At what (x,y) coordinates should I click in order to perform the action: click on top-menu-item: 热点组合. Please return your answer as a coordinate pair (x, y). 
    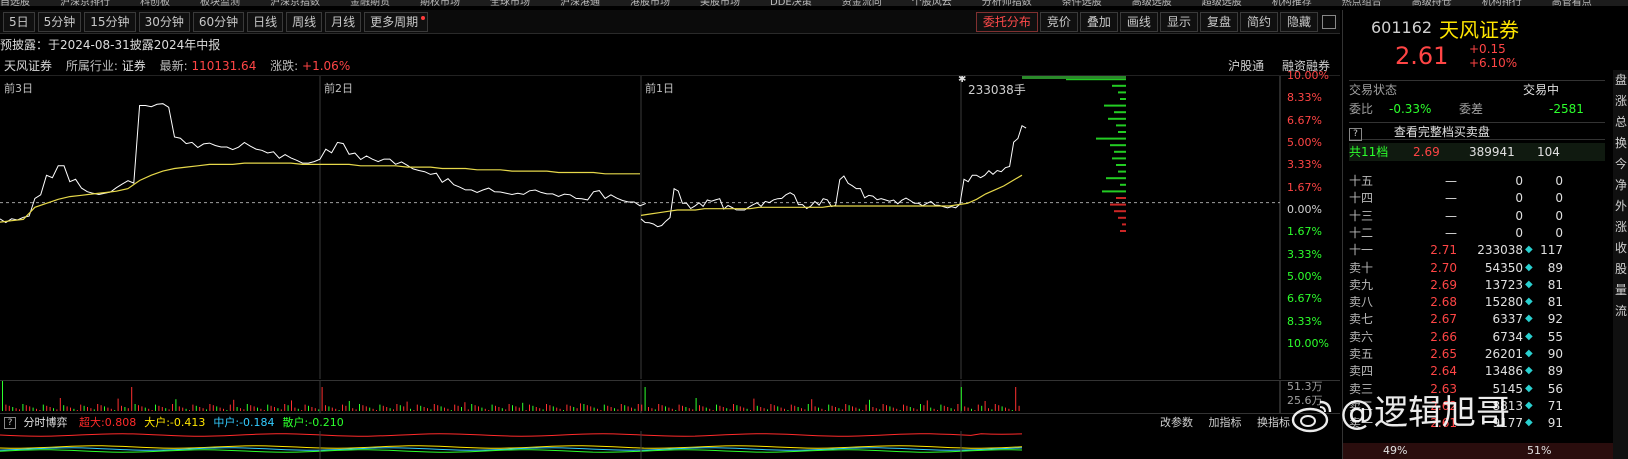
    Looking at the image, I should click on (1362, 3).